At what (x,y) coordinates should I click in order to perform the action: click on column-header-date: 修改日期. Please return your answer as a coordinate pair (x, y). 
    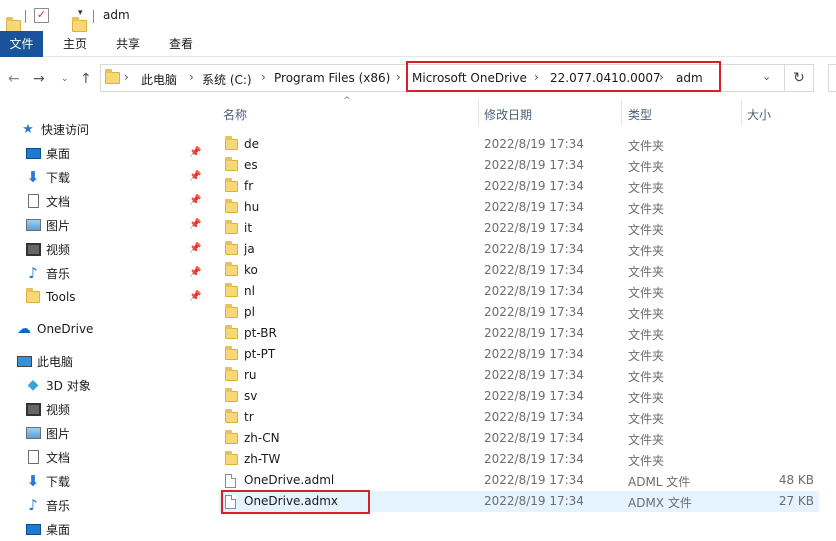
    Looking at the image, I should click on (551, 116).